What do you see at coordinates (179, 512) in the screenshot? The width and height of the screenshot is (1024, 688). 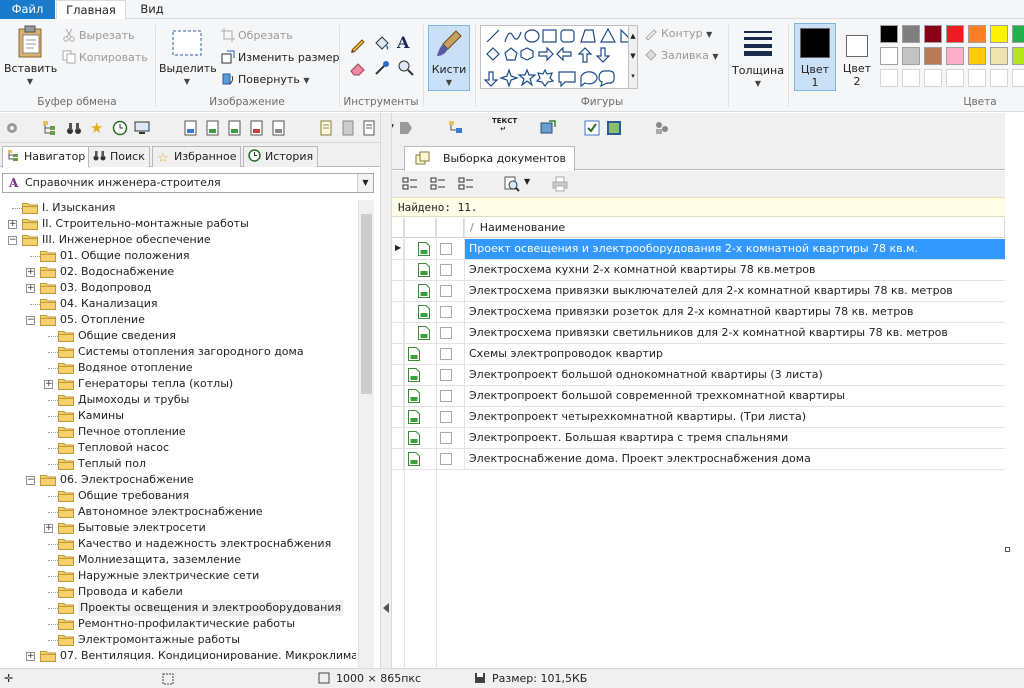 I see `tree-item: Автономное электроснабжение` at bounding box center [179, 512].